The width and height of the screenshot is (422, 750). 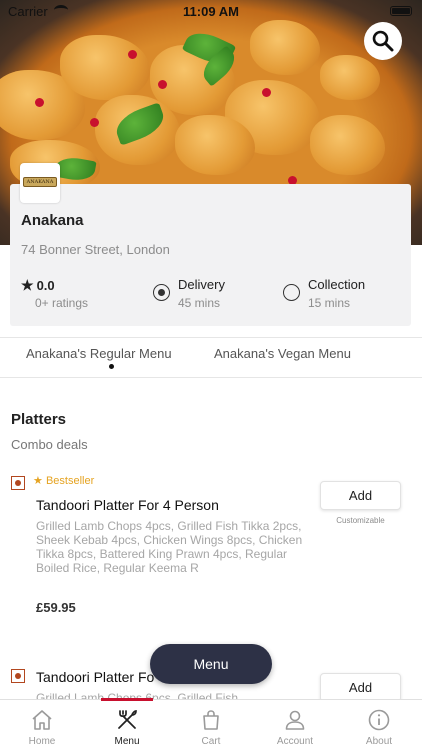 I want to click on cutlery-icon, so click(x=127, y=719).